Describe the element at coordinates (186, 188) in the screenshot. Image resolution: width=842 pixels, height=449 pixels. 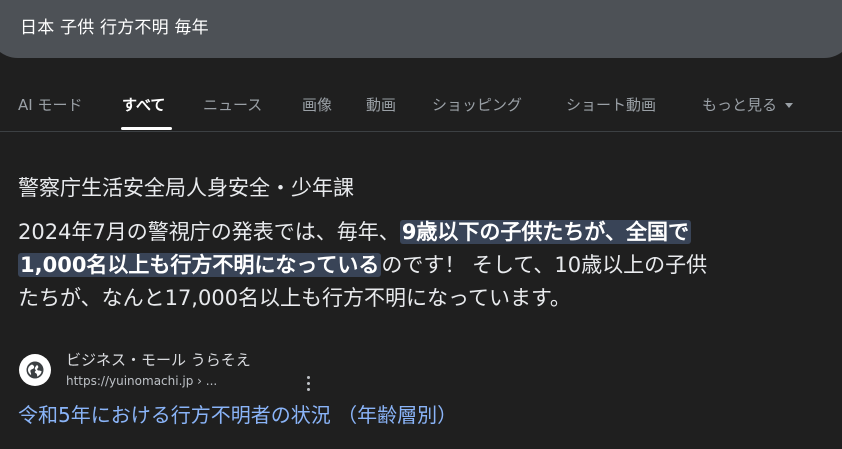
I see `snippet-source-heading: 警察庁生活安全局人身安全・少年課` at that location.